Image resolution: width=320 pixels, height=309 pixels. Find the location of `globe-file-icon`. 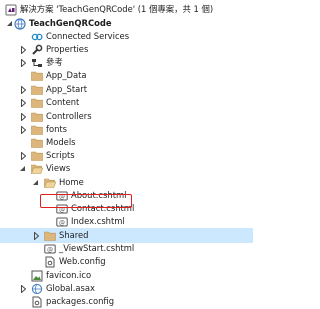

globe-file-icon is located at coordinates (37, 289).